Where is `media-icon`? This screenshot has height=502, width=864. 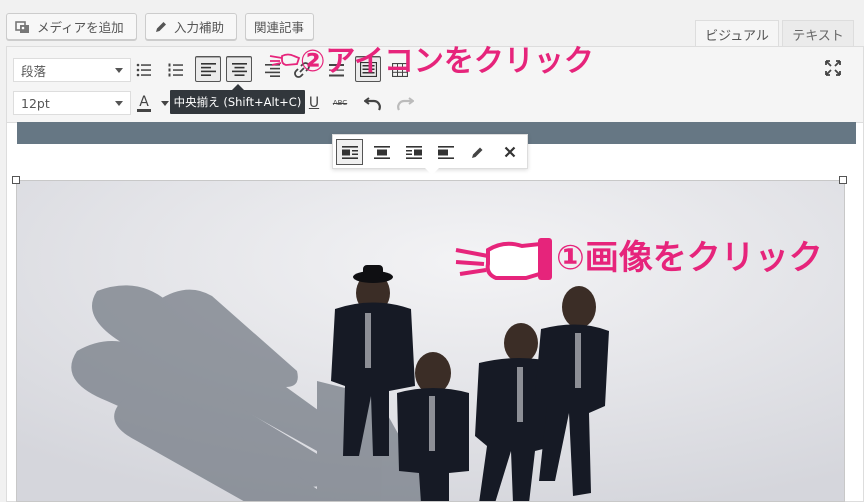 media-icon is located at coordinates (22, 26).